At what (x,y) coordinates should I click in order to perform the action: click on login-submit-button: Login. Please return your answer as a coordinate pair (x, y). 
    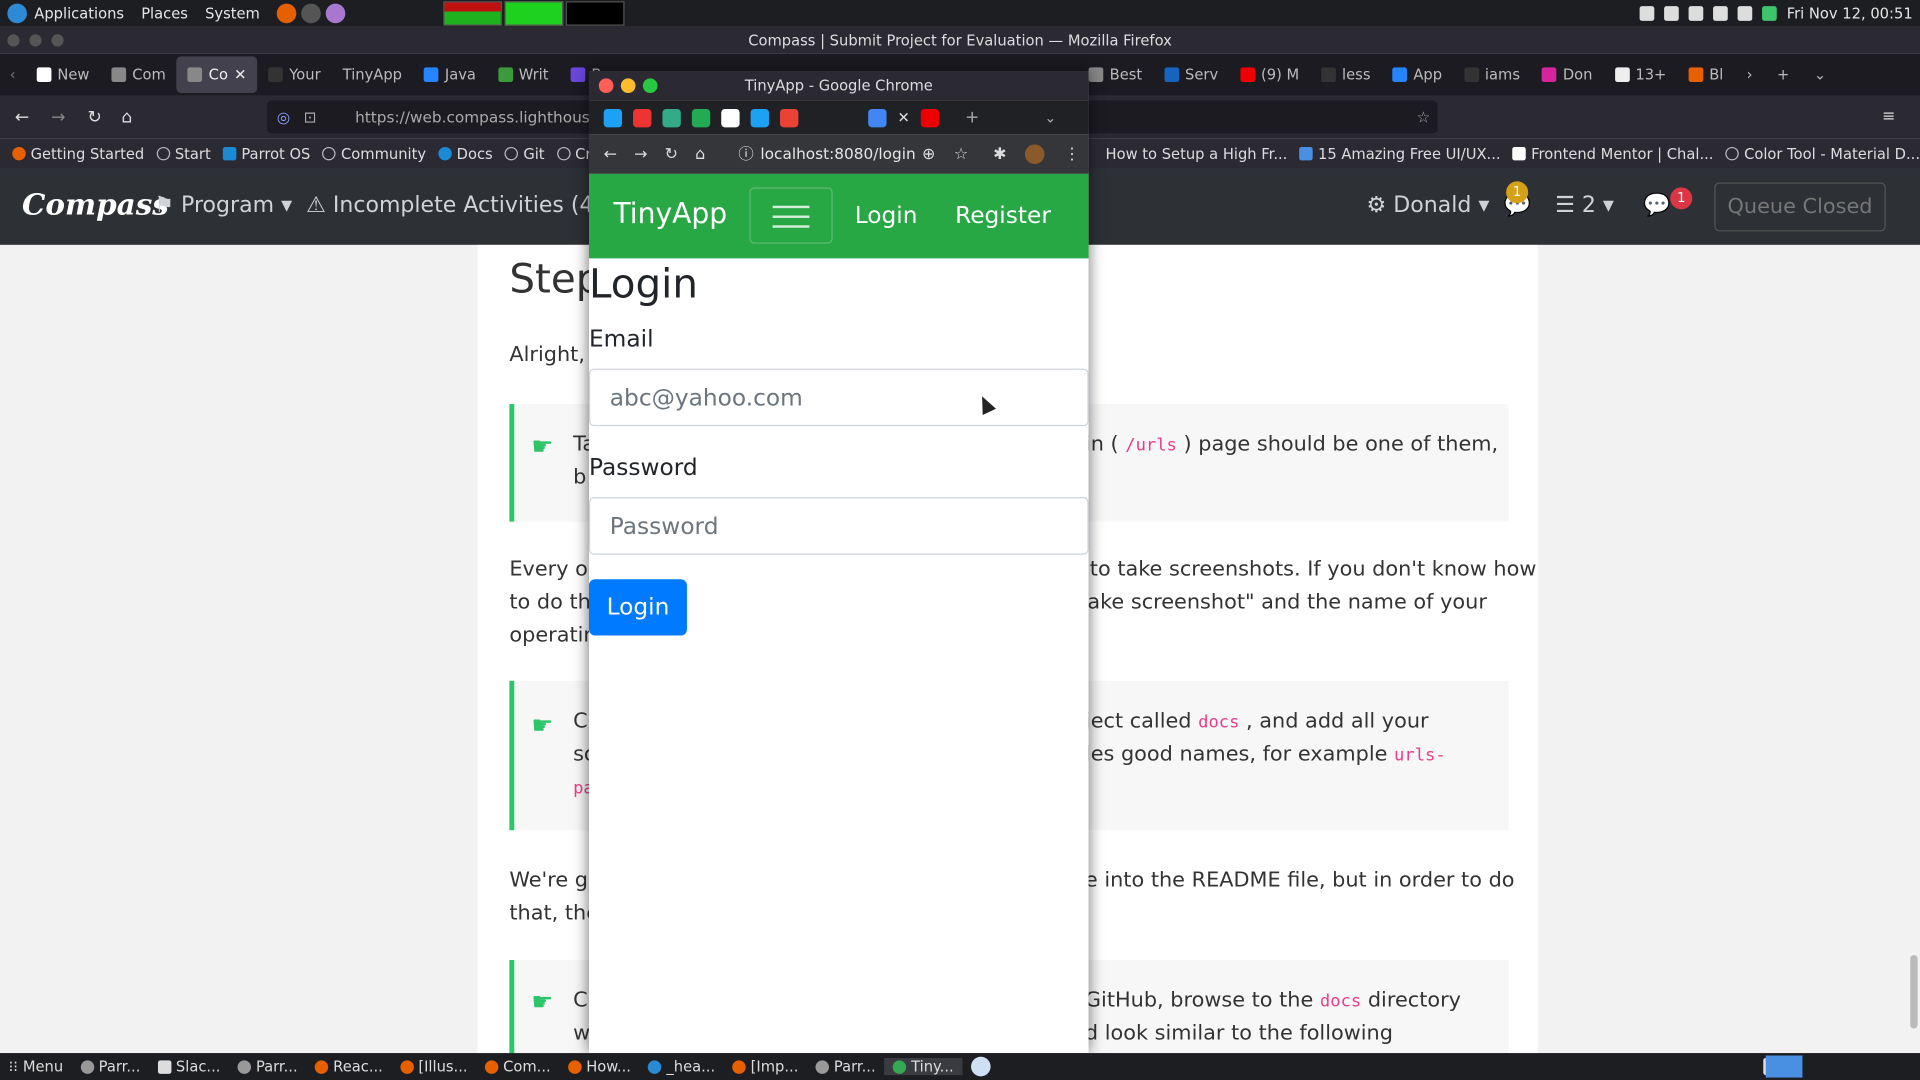
    Looking at the image, I should click on (637, 607).